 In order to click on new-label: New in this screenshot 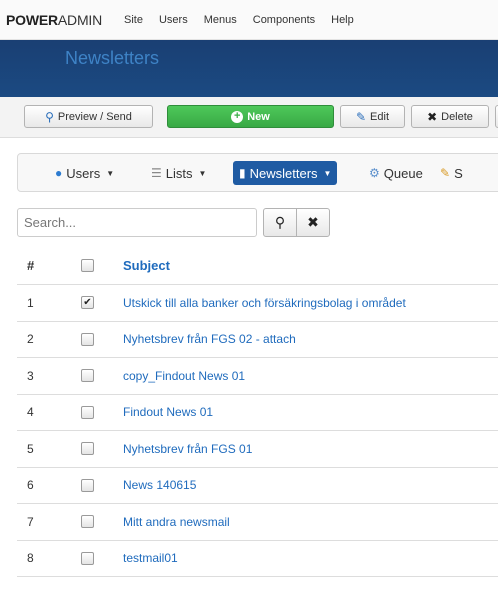, I will do `click(258, 116)`.